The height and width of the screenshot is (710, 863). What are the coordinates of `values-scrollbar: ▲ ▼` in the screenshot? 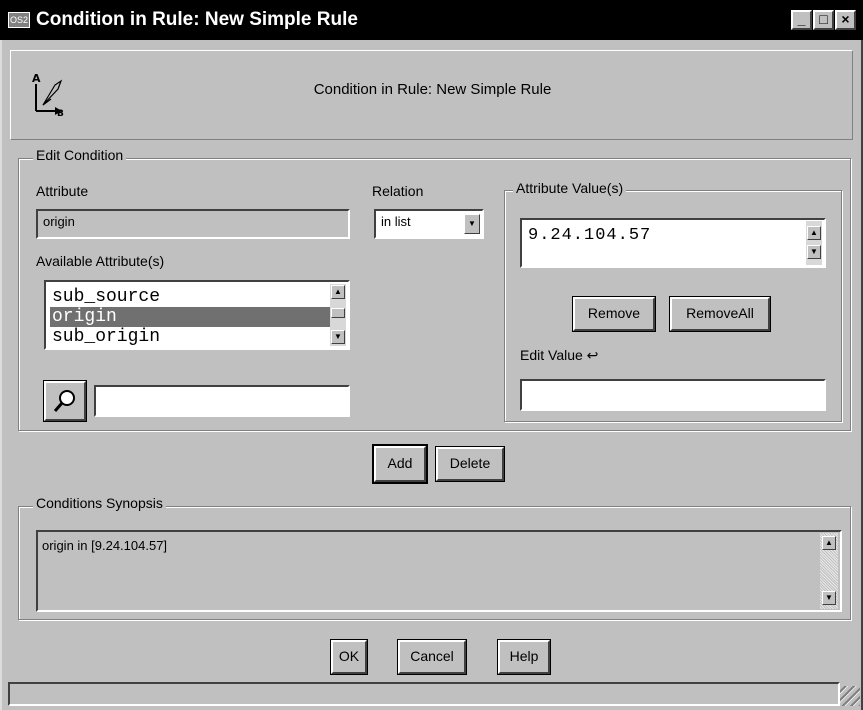 It's located at (814, 243).